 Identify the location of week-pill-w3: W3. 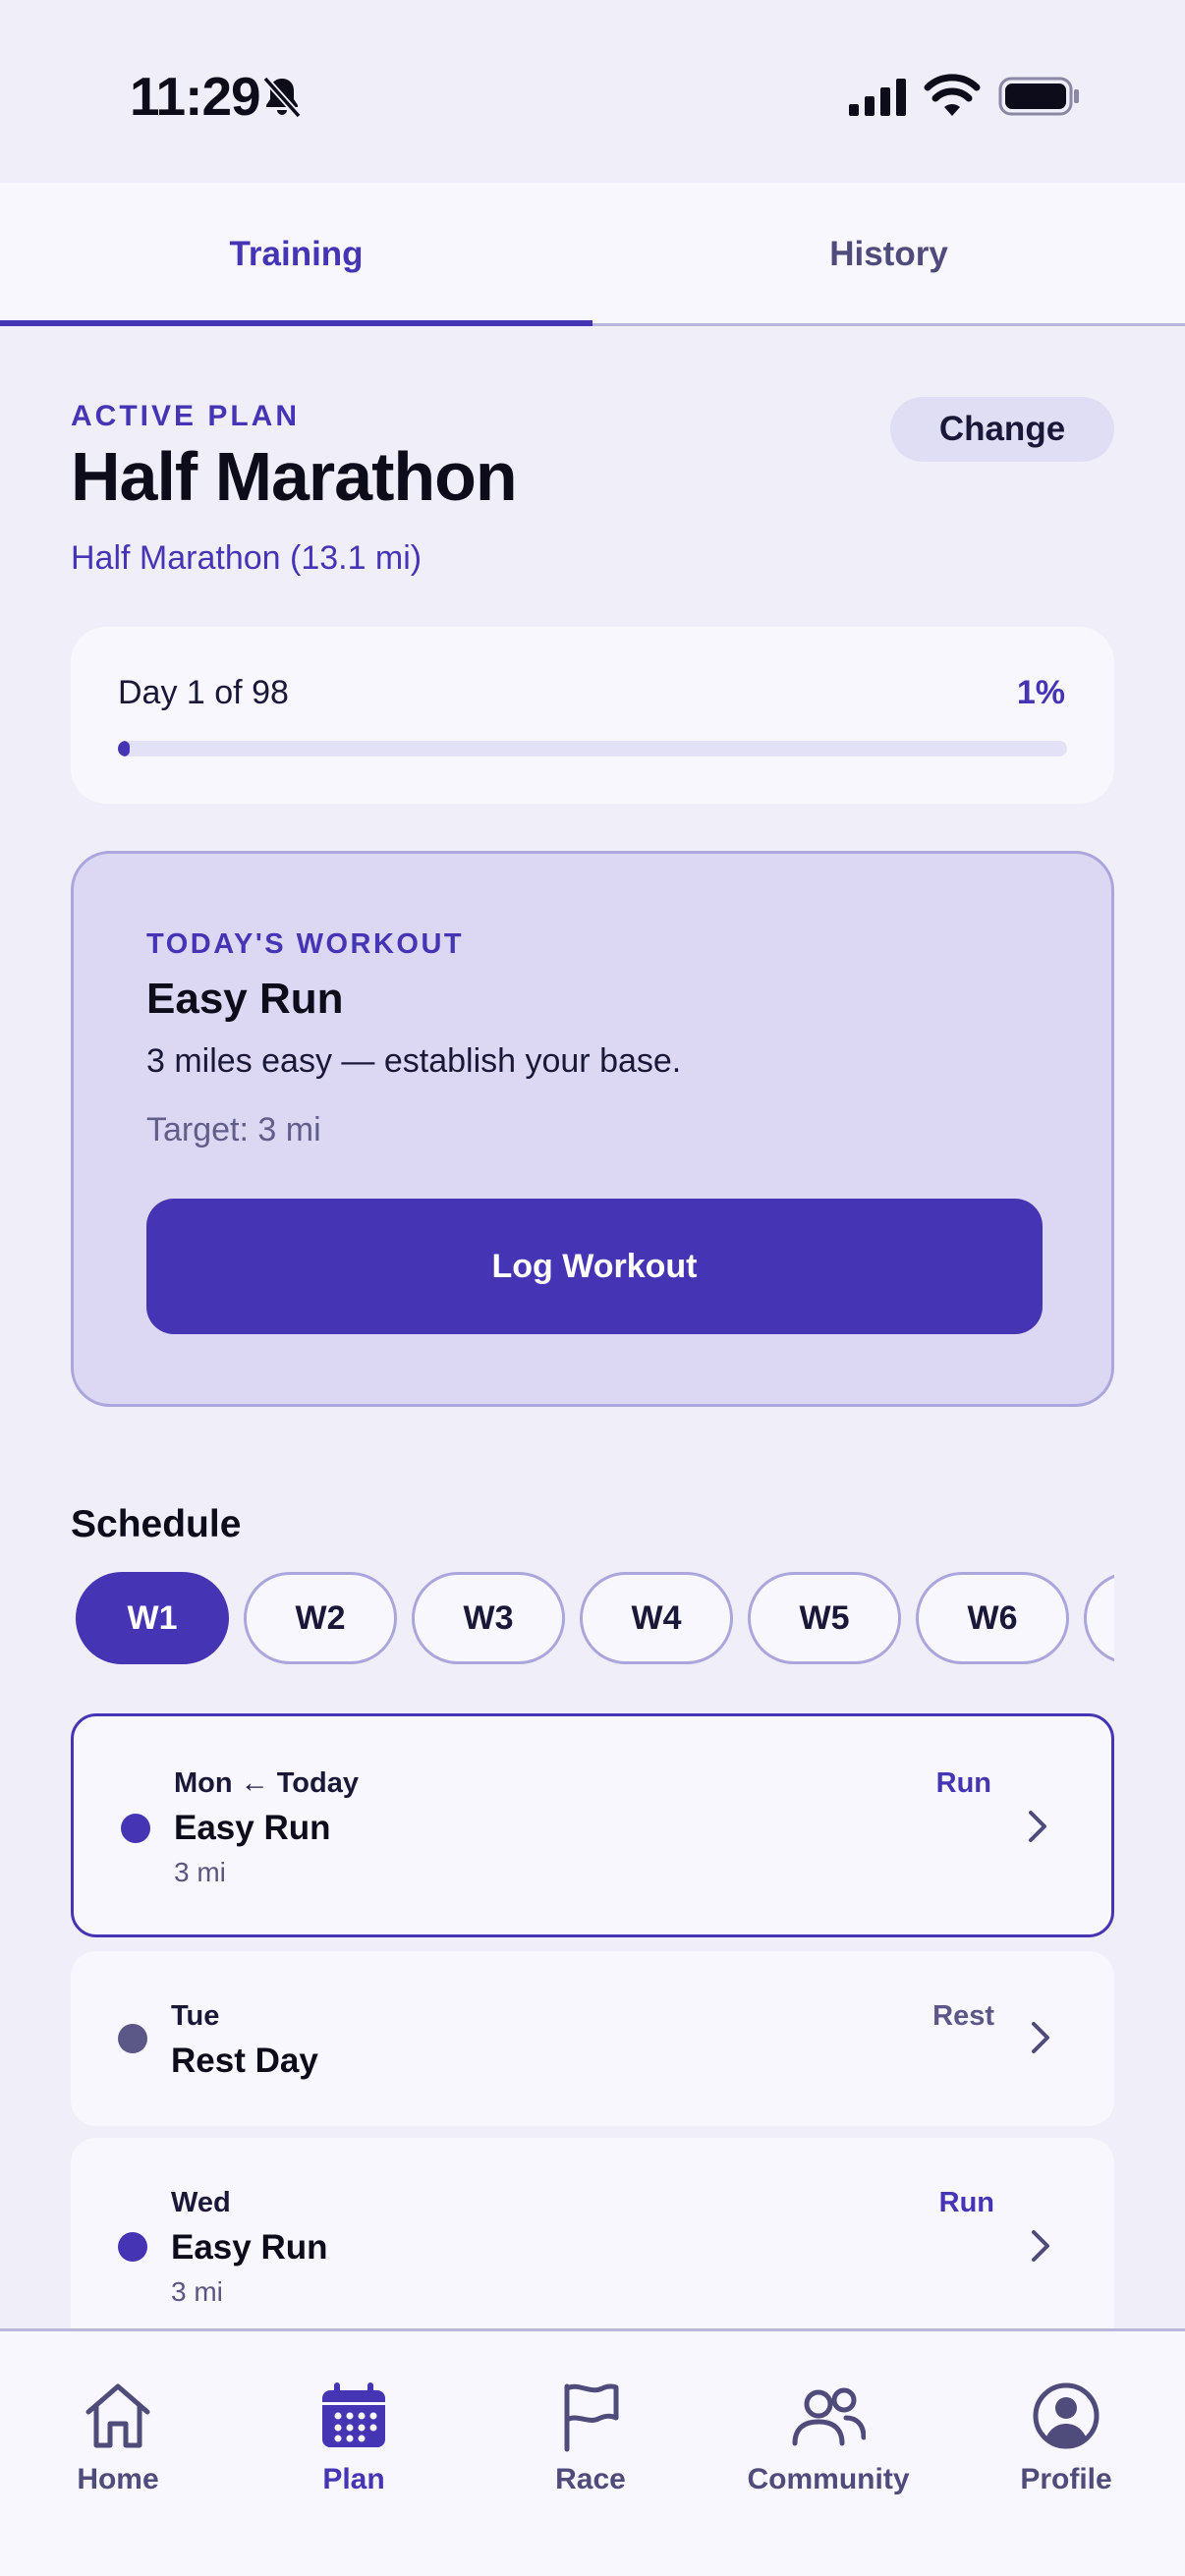
(489, 1618).